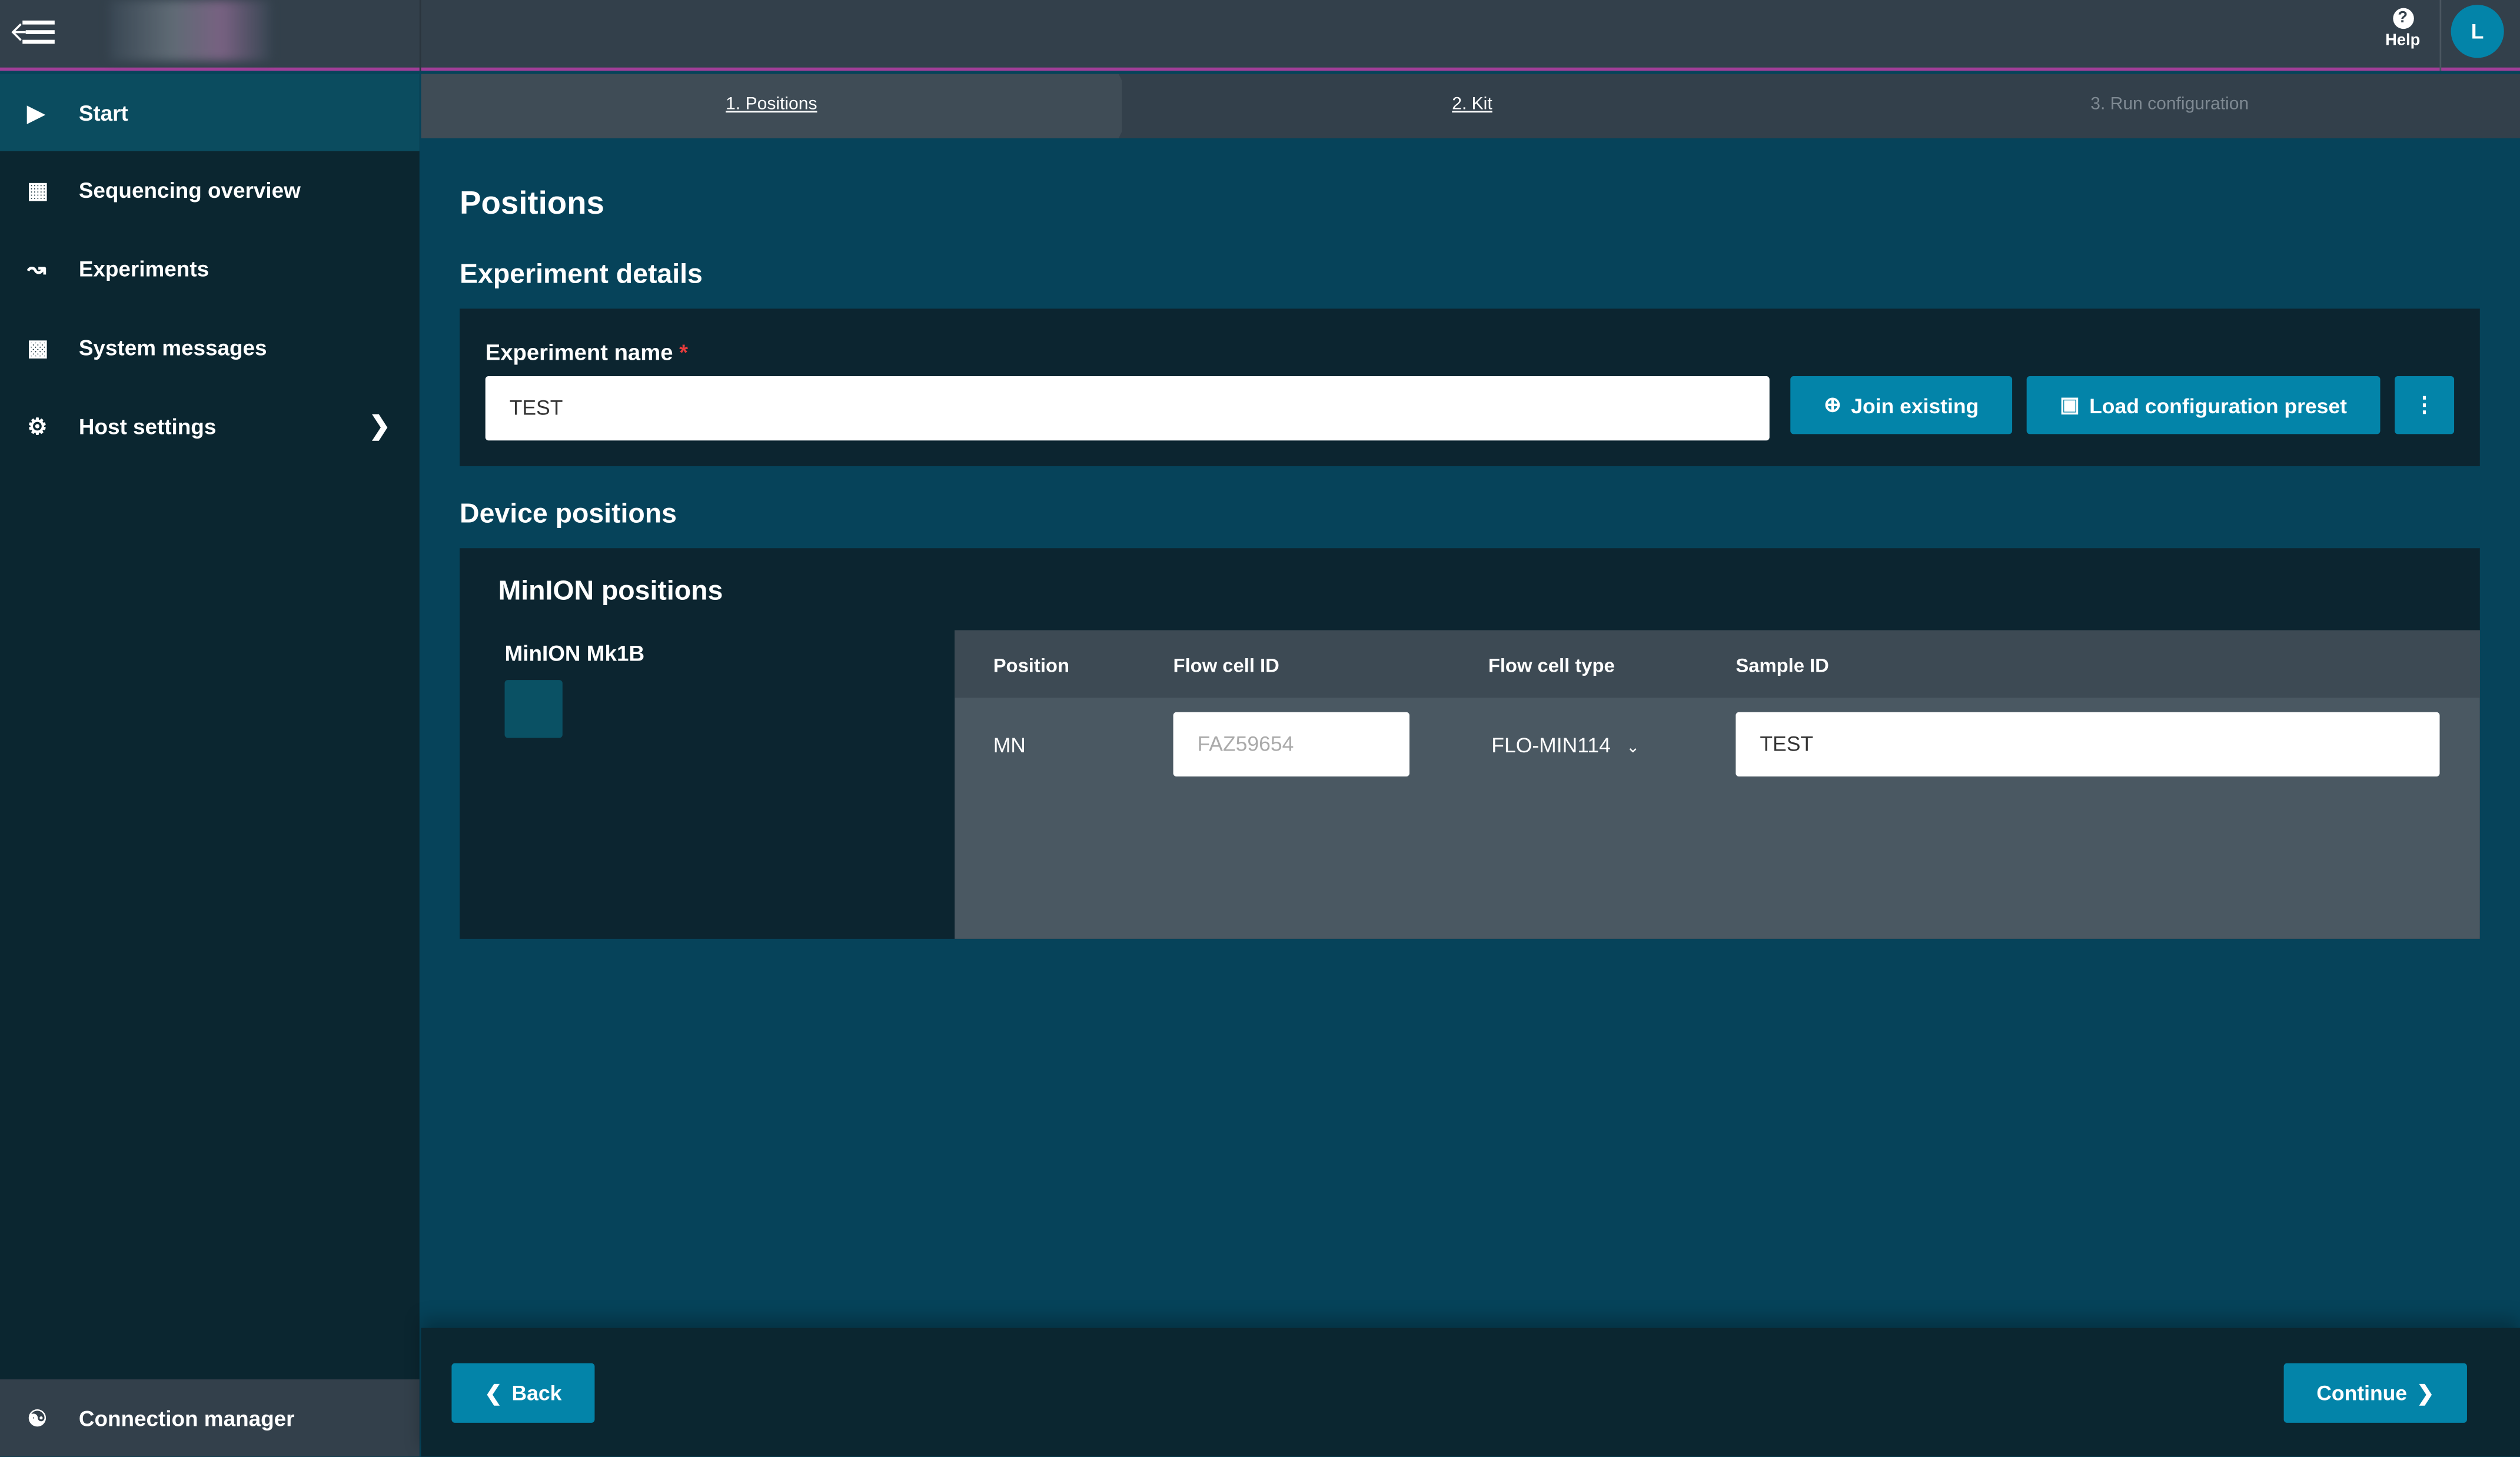 Image resolution: width=2520 pixels, height=1457 pixels. I want to click on play-circle-icon: ▶︎, so click(36, 111).